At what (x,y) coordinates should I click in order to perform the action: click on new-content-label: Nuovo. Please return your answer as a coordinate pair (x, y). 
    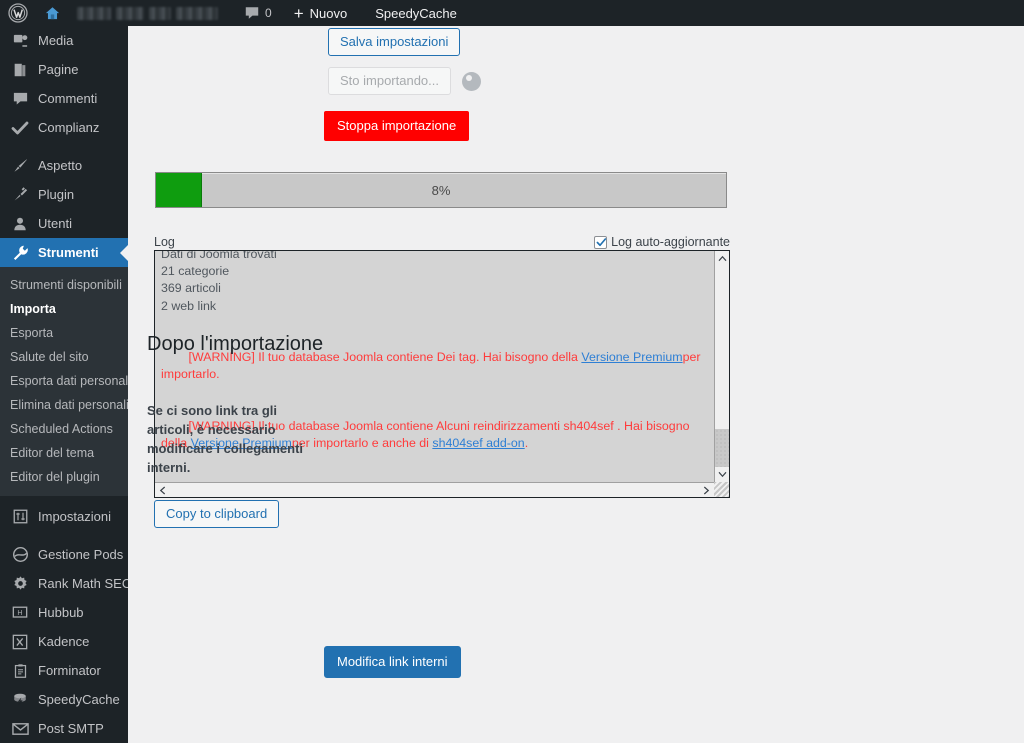
    Looking at the image, I should click on (328, 13).